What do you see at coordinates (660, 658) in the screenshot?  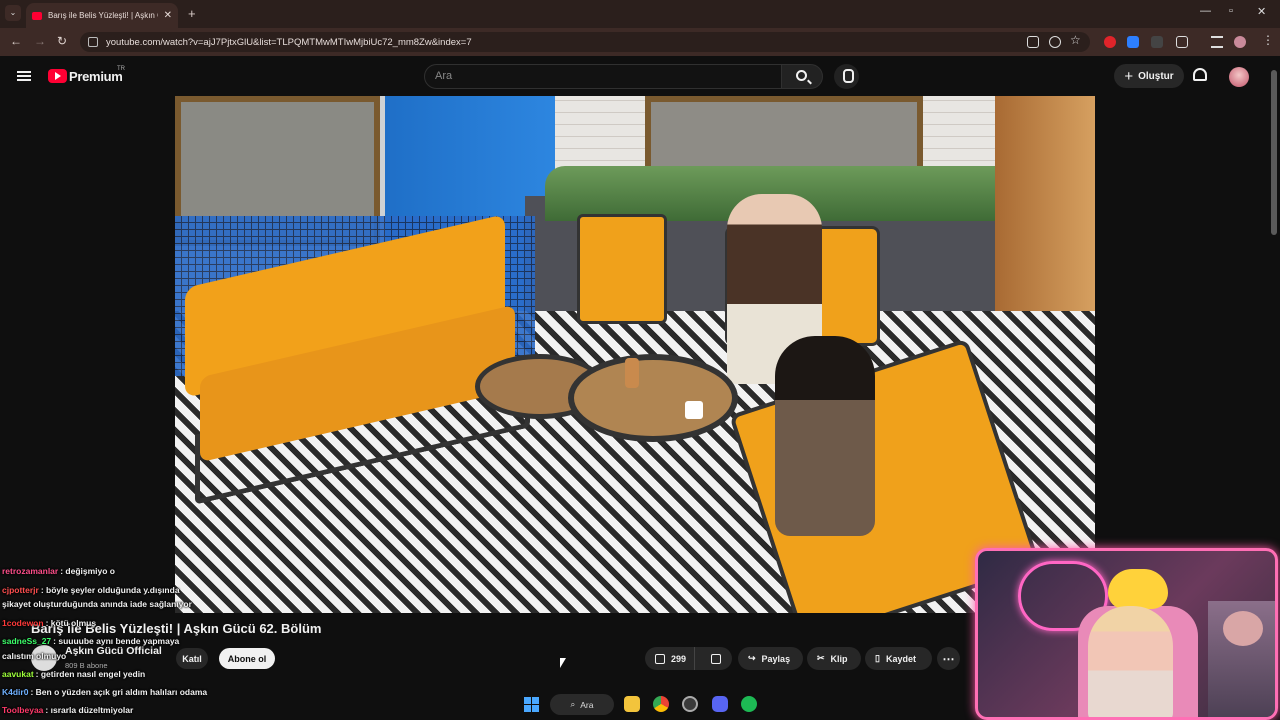 I see `thumbs-up-icon` at bounding box center [660, 658].